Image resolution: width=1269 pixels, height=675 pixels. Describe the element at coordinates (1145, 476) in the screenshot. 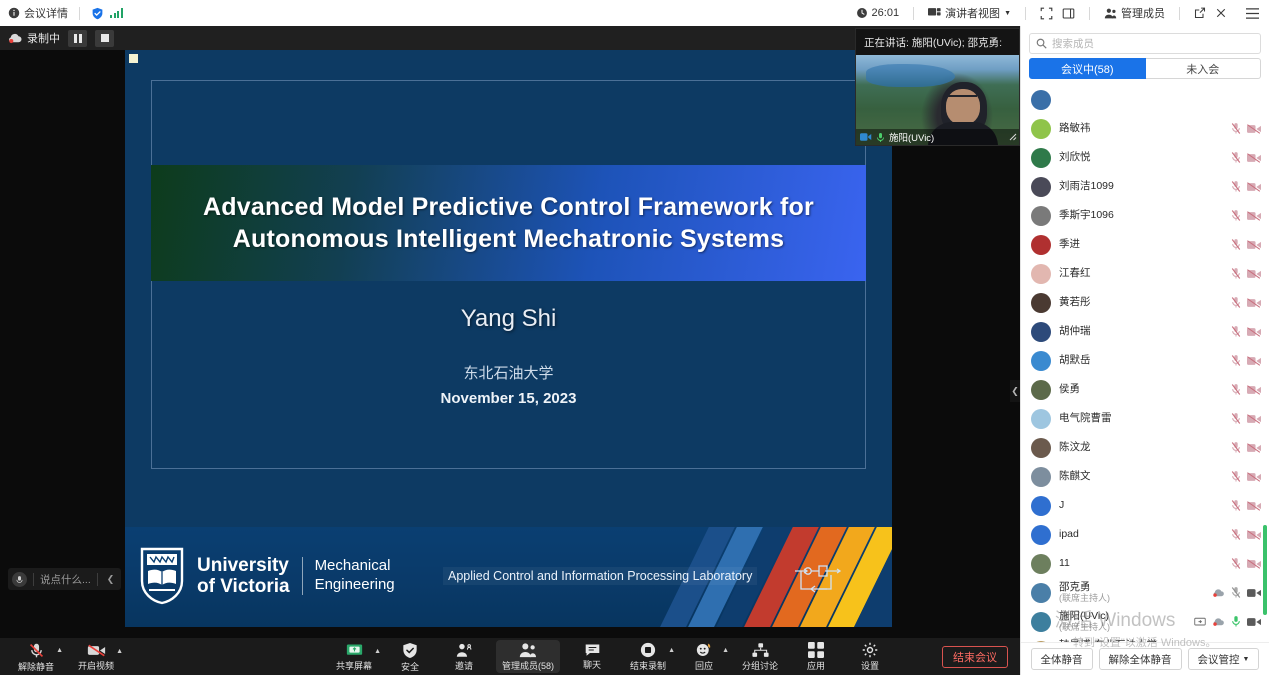

I see `participant-row: 陈麒文` at that location.